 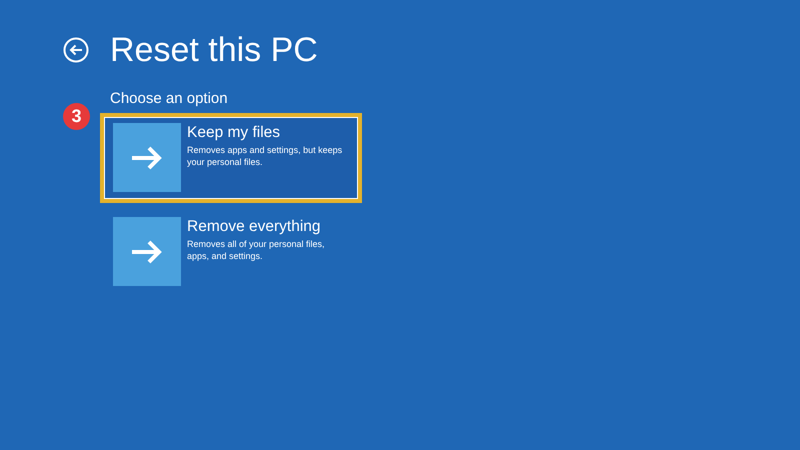 What do you see at coordinates (265, 156) in the screenshot?
I see `option-description: Removes apps and settings, but keeps your personal files.` at bounding box center [265, 156].